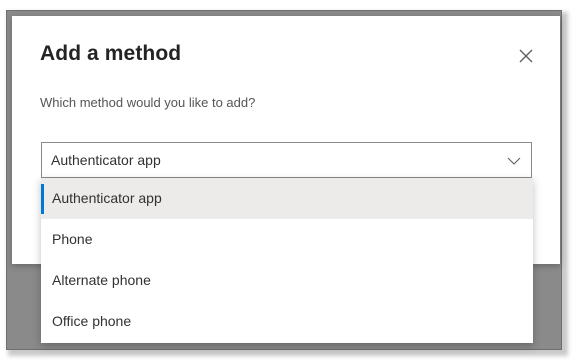 The height and width of the screenshot is (360, 576). What do you see at coordinates (42, 199) in the screenshot?
I see `selected-indicator` at bounding box center [42, 199].